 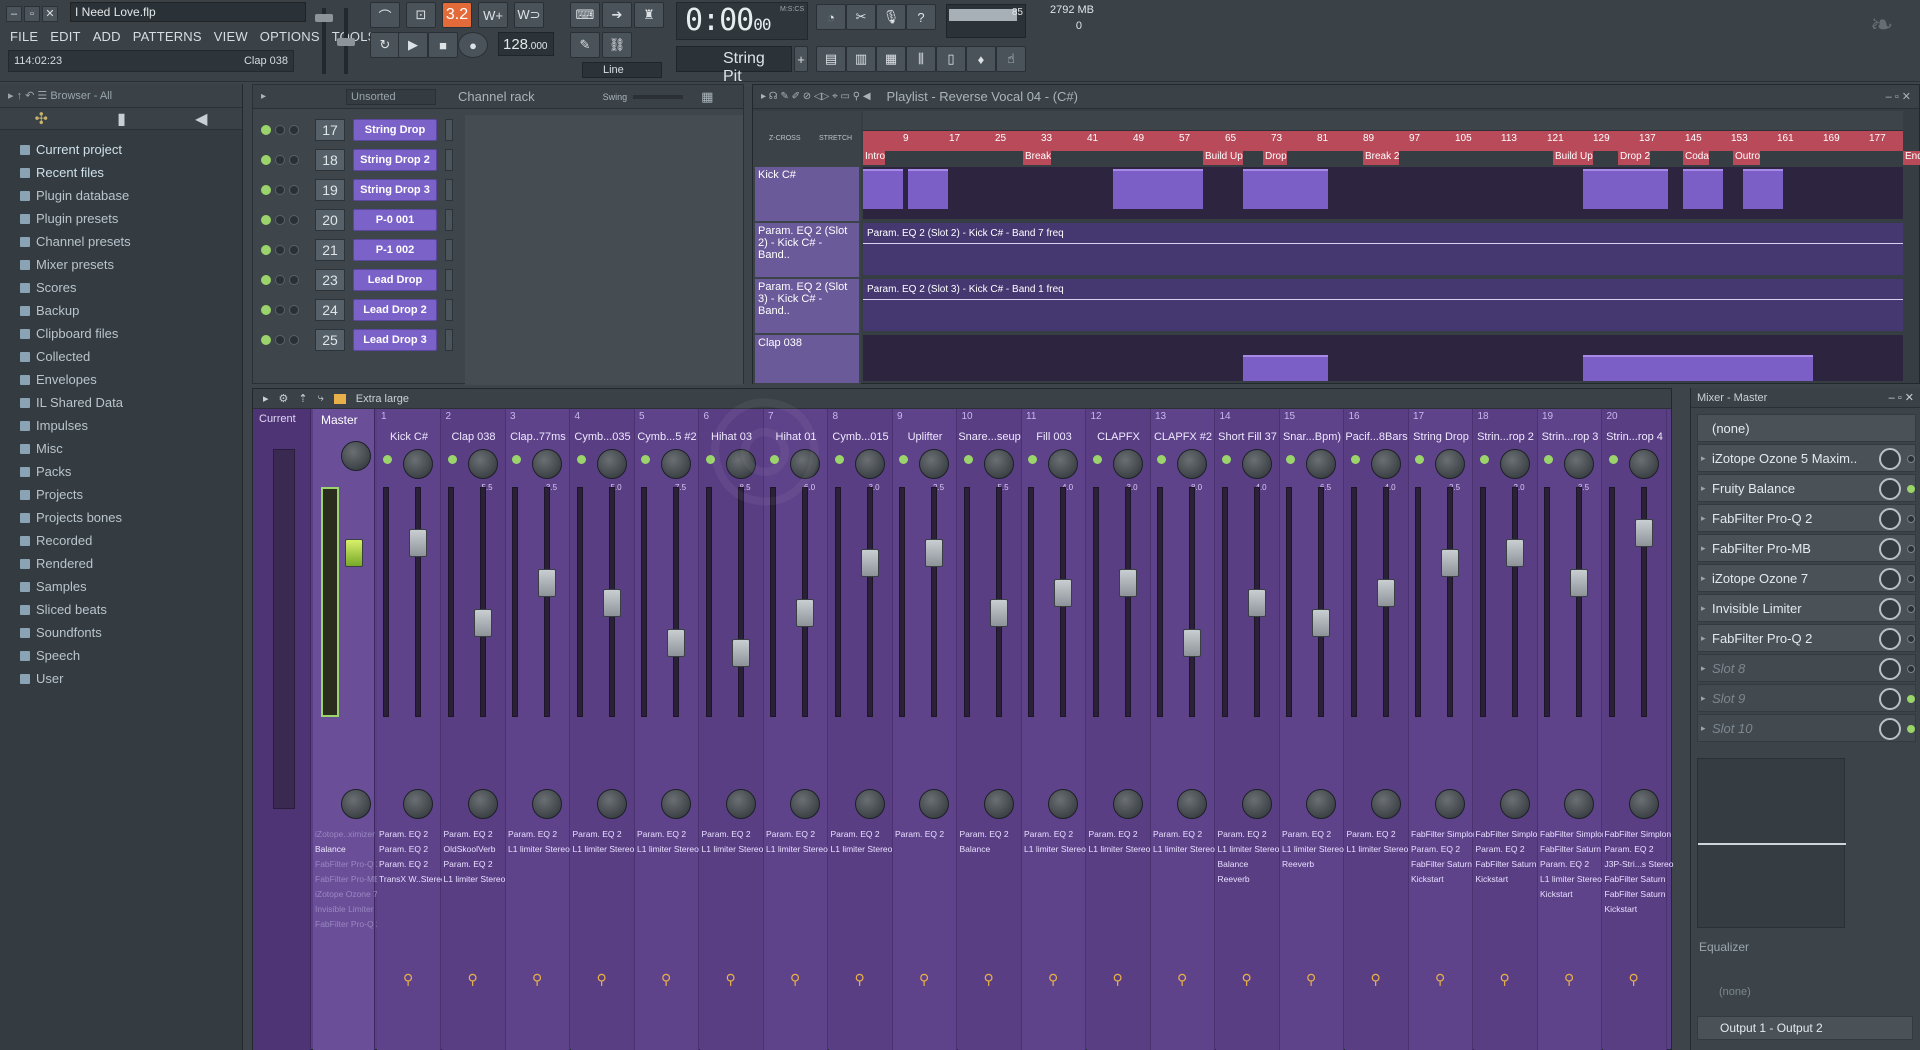 What do you see at coordinates (1444, 834) in the screenshot?
I see `insert-fx-slot: FabFilter Simplon` at bounding box center [1444, 834].